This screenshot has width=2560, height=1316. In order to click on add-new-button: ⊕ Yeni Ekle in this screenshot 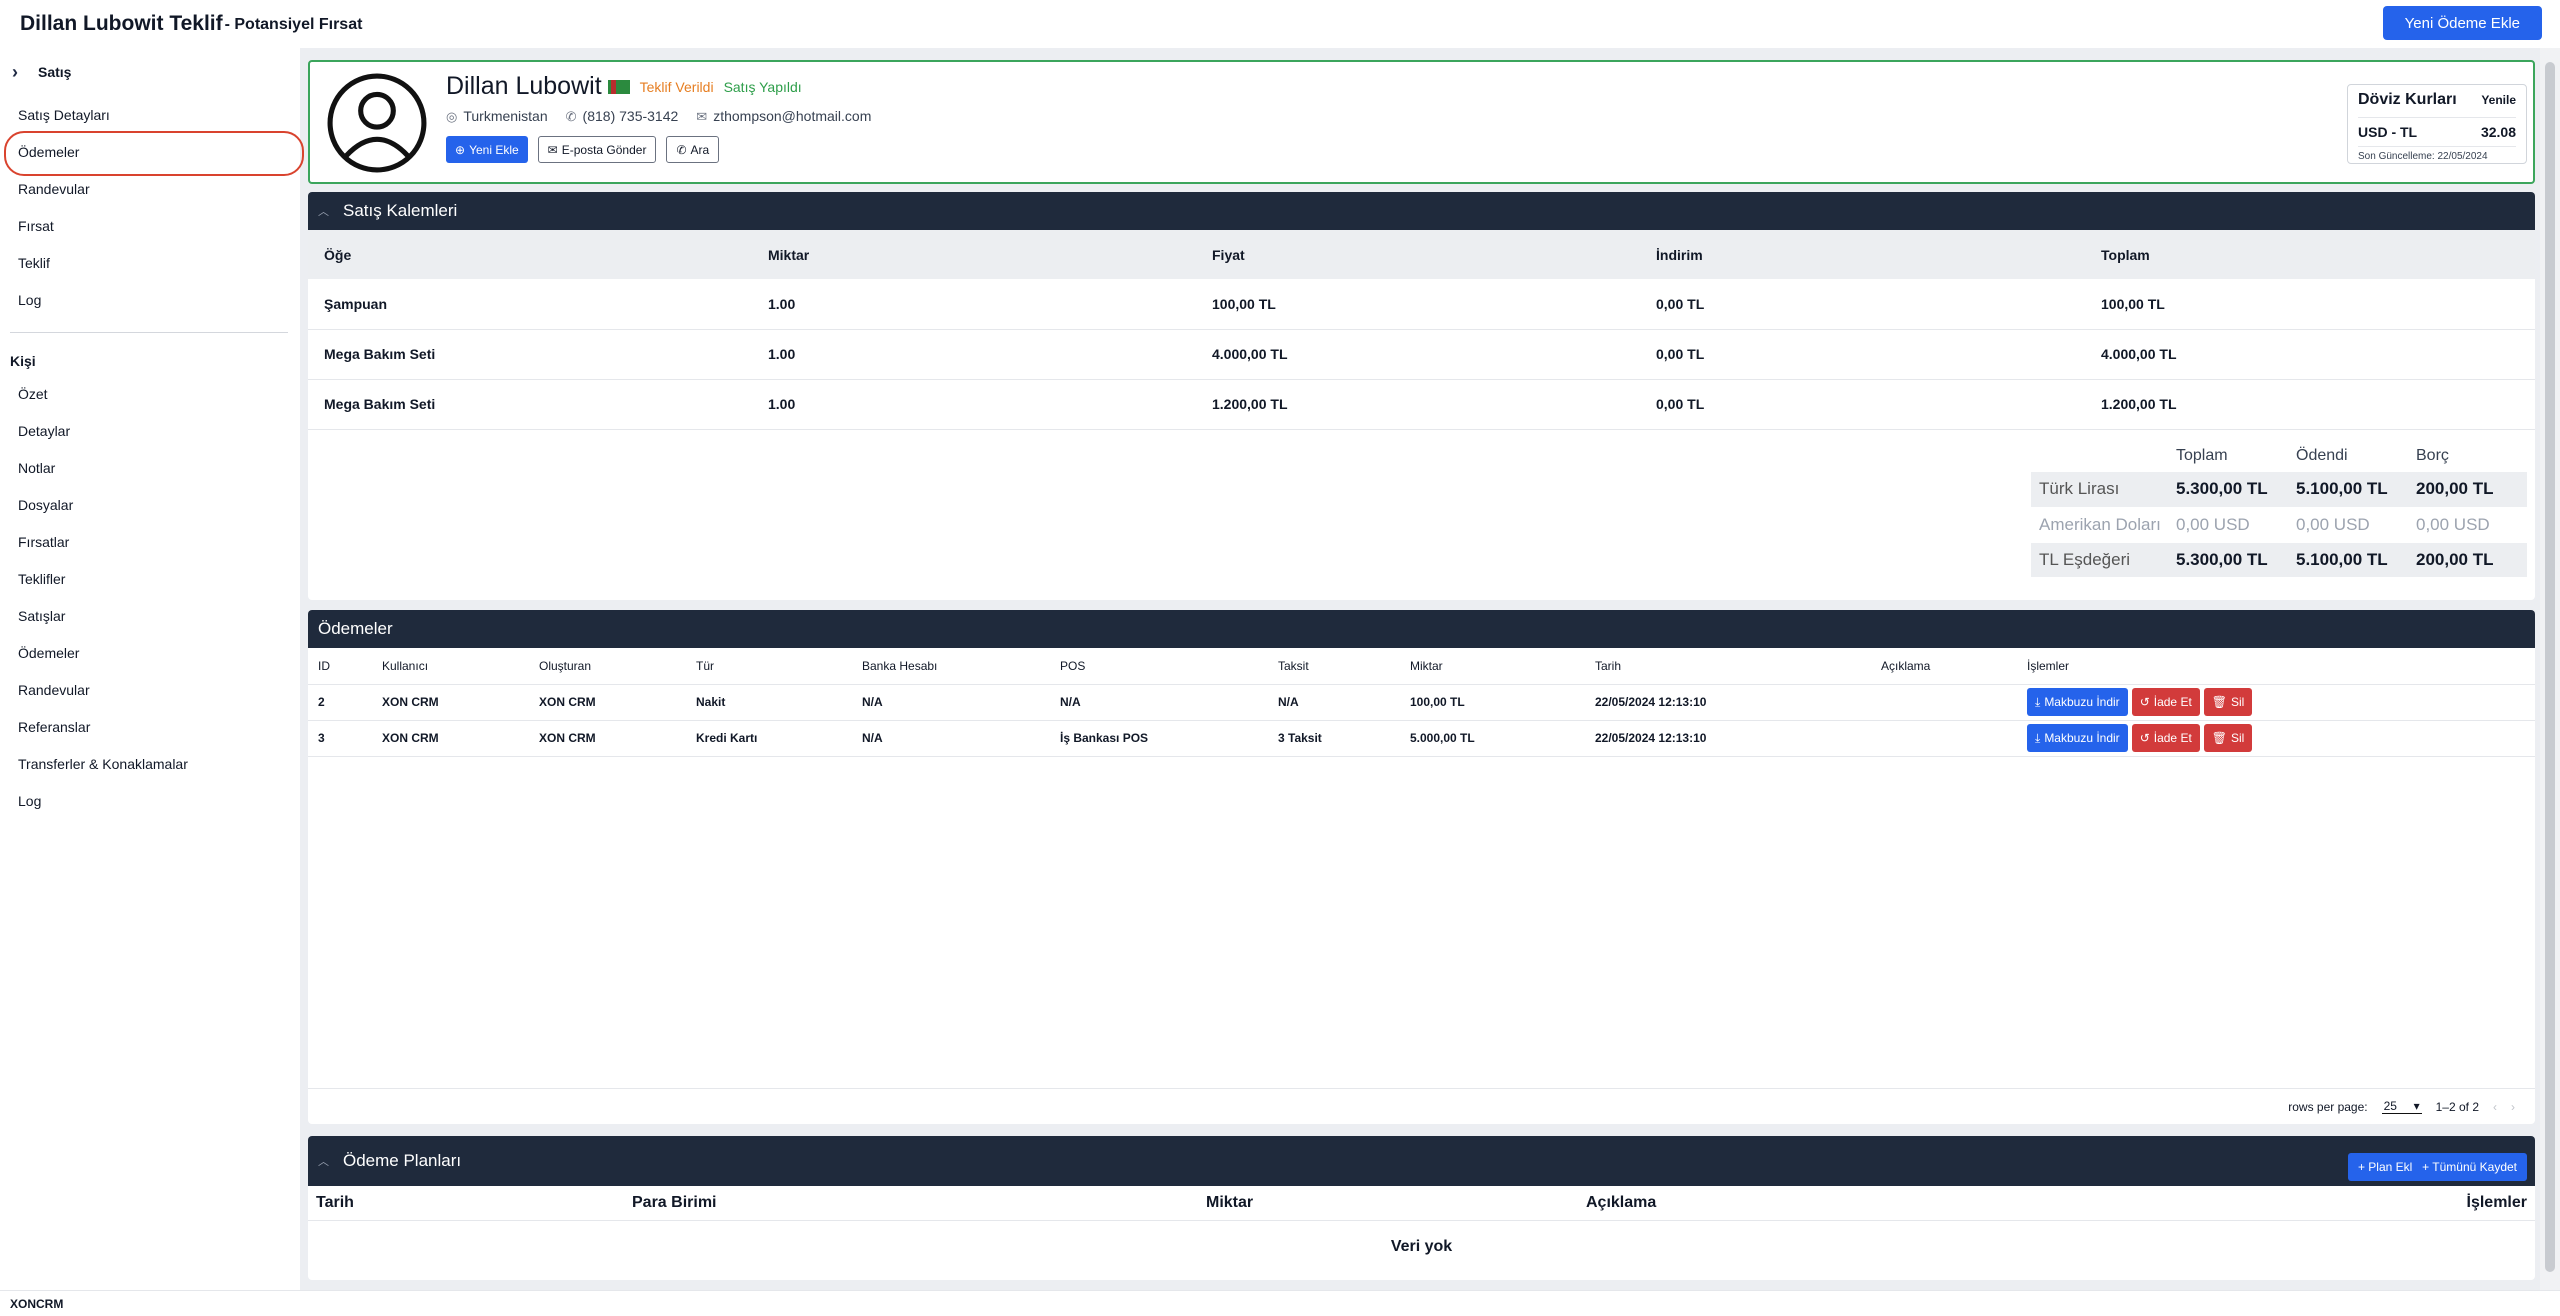, I will do `click(487, 149)`.